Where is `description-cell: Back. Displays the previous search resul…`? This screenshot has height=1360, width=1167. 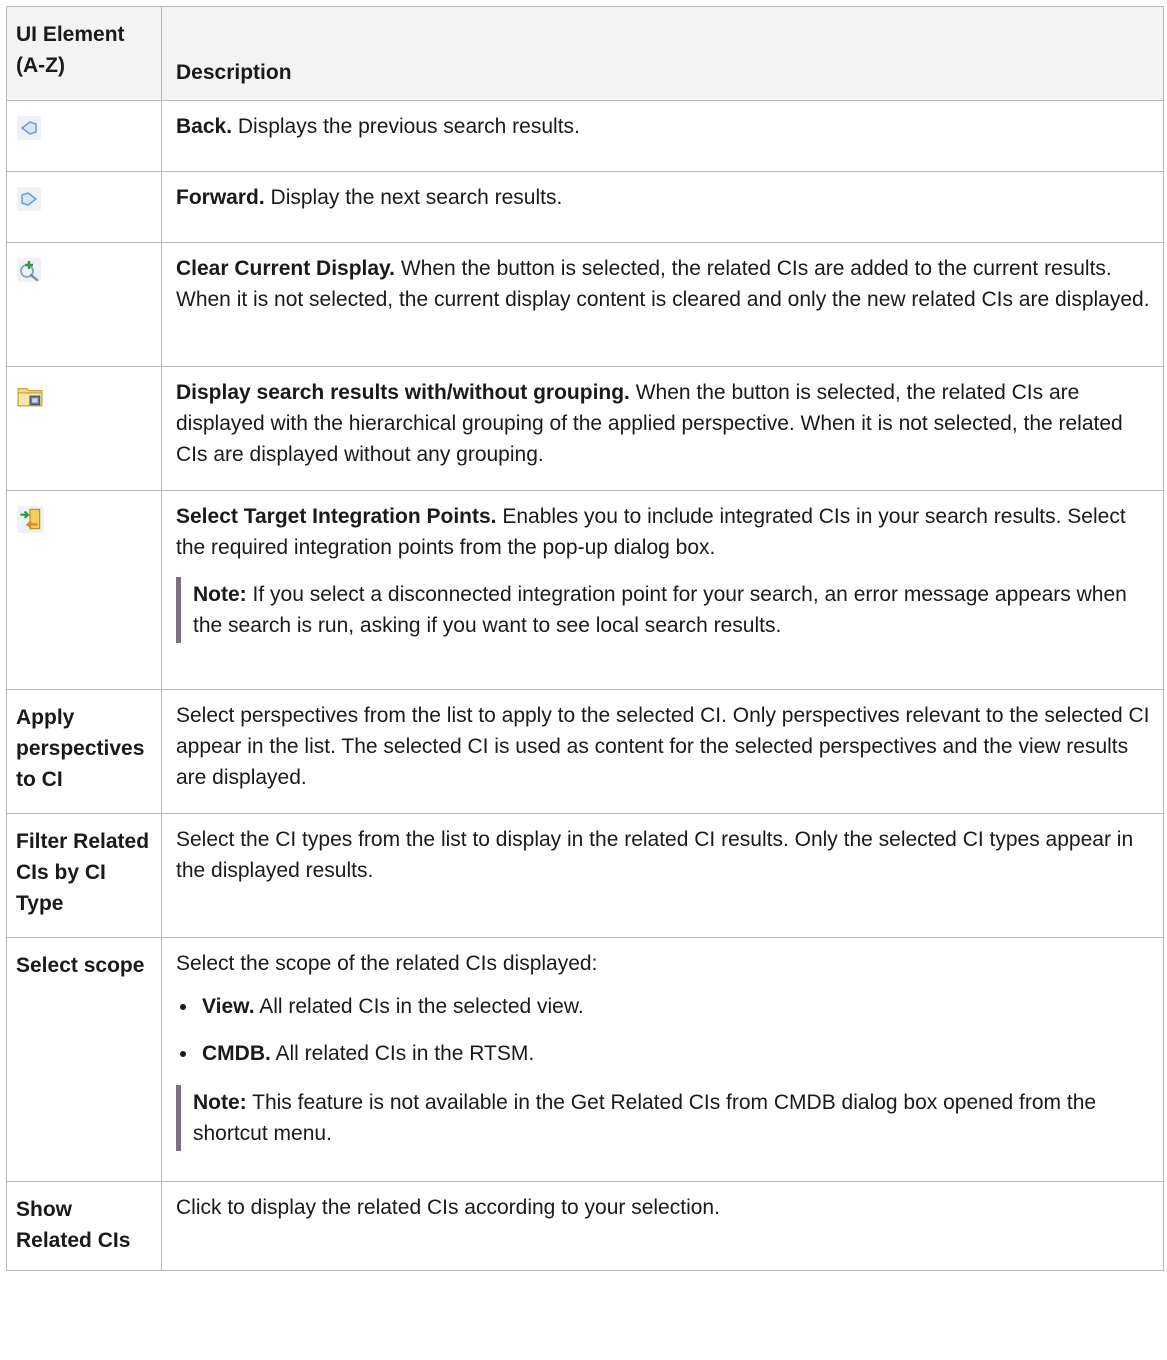 description-cell: Back. Displays the previous search resul… is located at coordinates (662, 136).